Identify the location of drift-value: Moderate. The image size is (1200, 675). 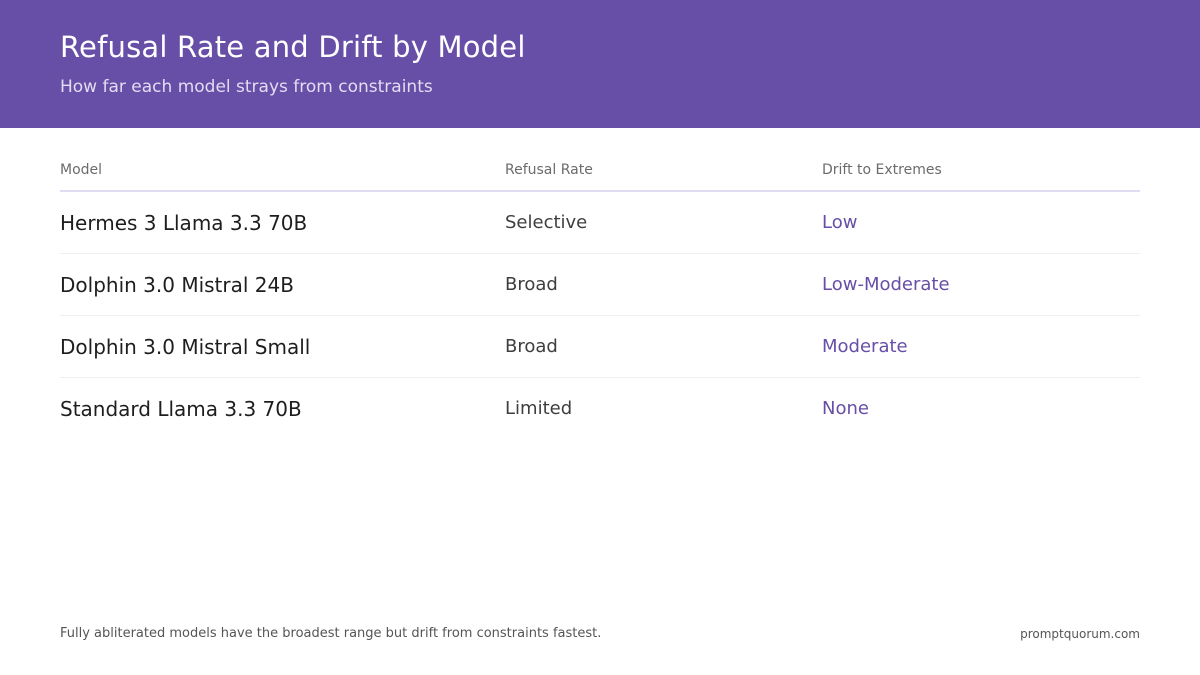
(865, 346).